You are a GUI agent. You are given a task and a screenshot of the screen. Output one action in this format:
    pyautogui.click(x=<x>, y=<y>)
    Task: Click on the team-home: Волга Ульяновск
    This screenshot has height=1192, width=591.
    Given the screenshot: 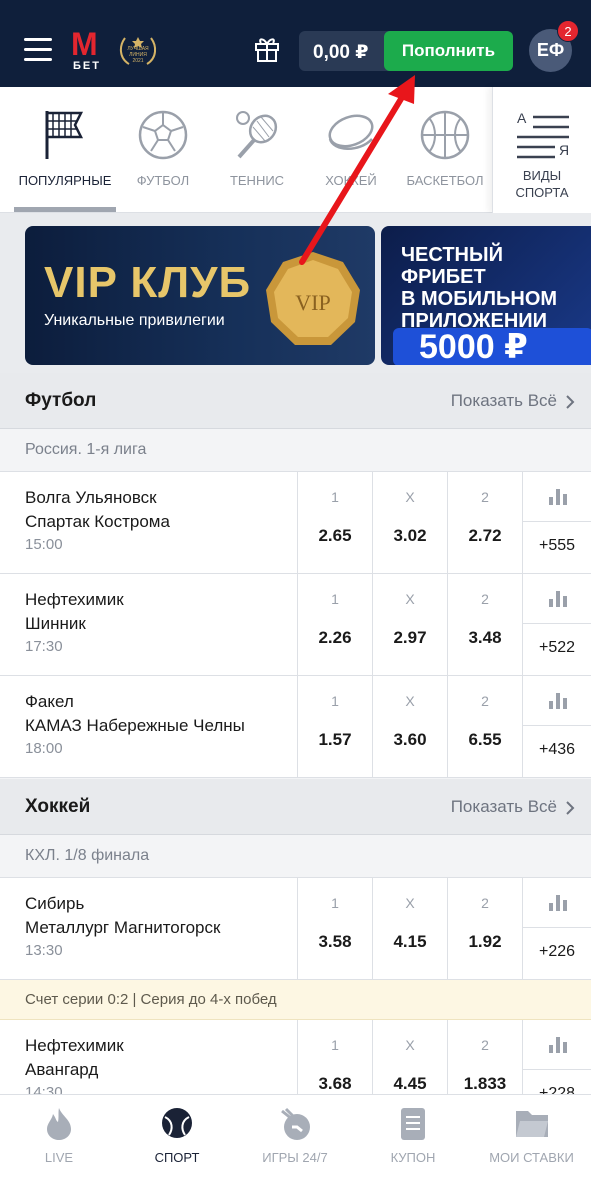 What is the action you would take?
    pyautogui.click(x=91, y=497)
    